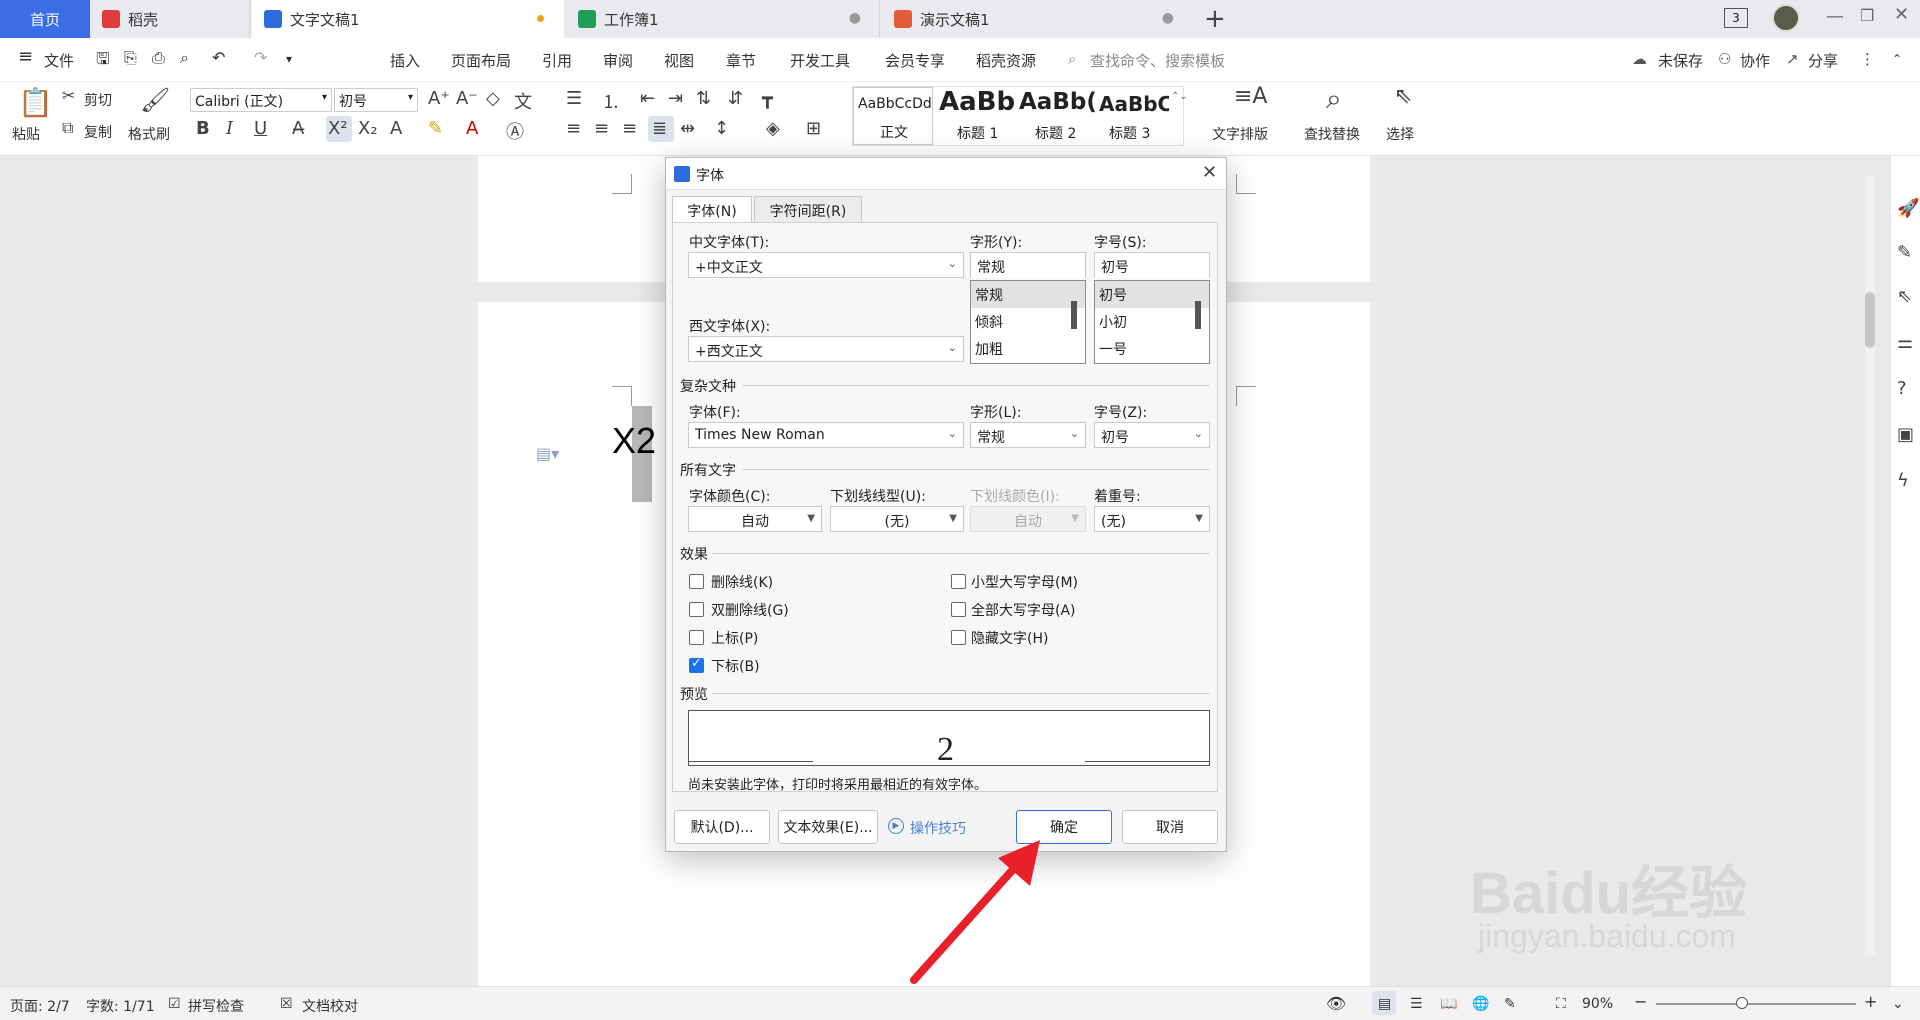 The image size is (1920, 1020). What do you see at coordinates (958, 609) in the screenshot?
I see `all-caps-checkbox` at bounding box center [958, 609].